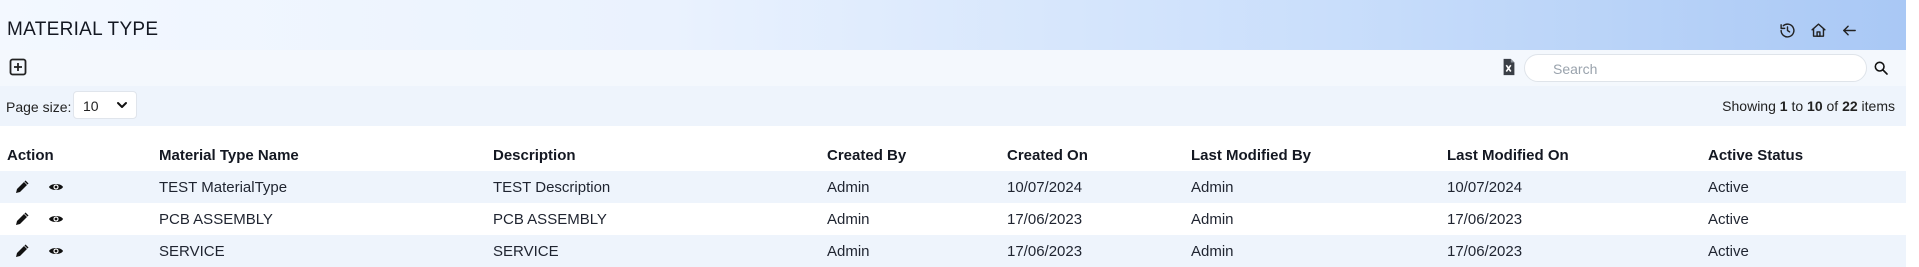  Describe the element at coordinates (552, 187) in the screenshot. I see `cell-description: TEST Description` at that location.